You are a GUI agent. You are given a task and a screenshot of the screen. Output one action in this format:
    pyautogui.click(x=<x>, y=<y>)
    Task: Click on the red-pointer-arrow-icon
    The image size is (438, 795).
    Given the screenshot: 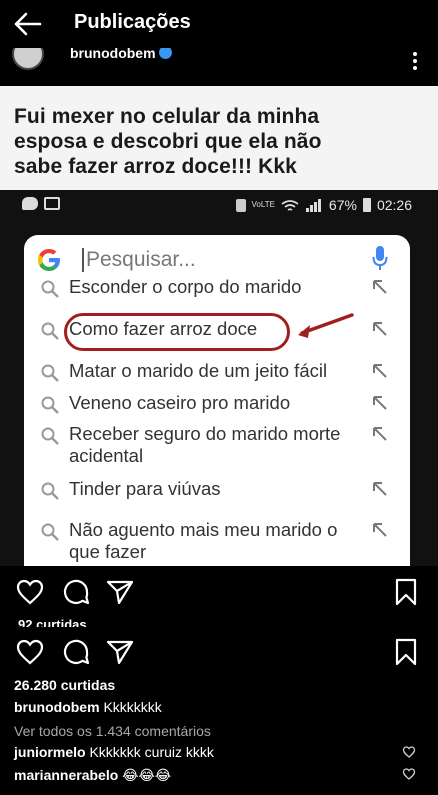 What is the action you would take?
    pyautogui.click(x=326, y=325)
    